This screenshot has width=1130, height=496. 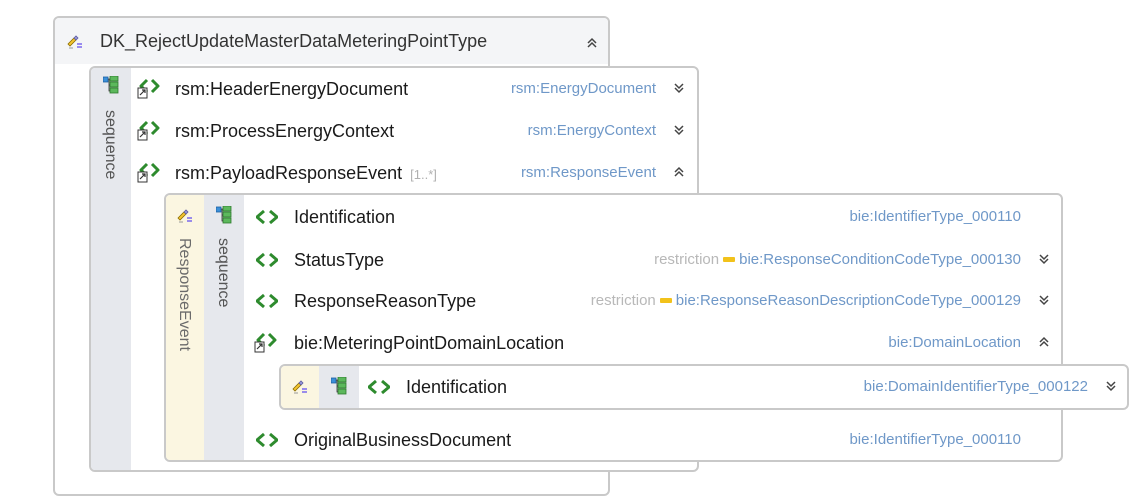 I want to click on item-name: StatusType, so click(x=339, y=259).